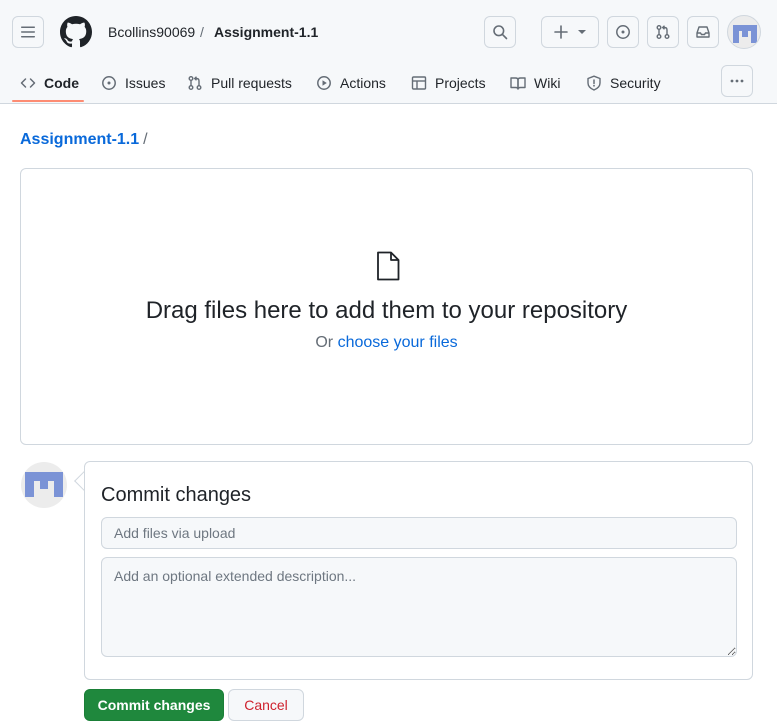 The image size is (777, 723). I want to click on hamburger-icon, so click(28, 32).